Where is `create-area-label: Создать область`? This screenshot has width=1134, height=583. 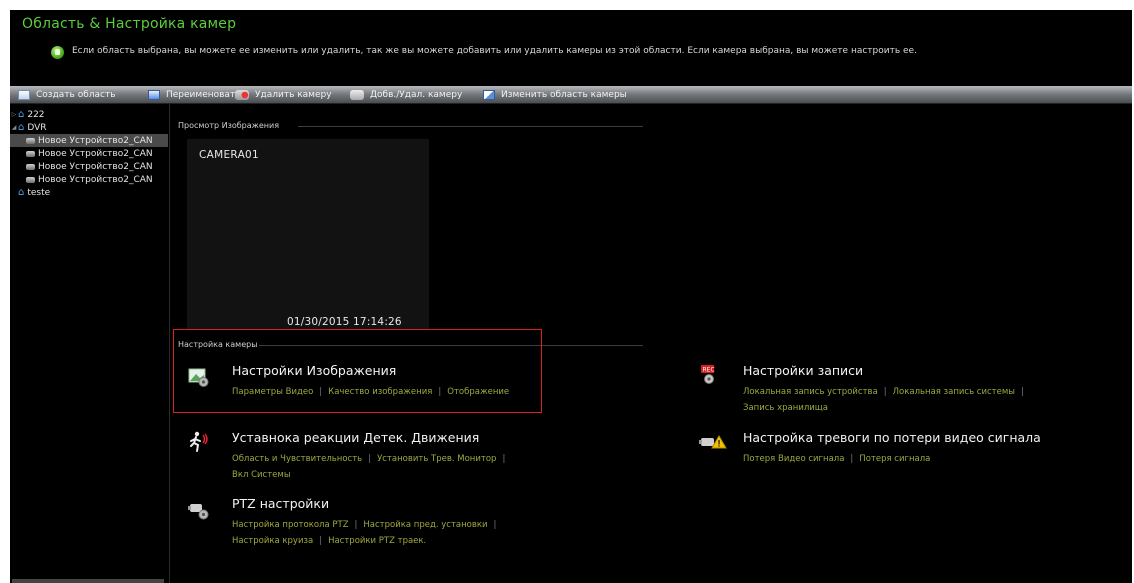 create-area-label: Создать область is located at coordinates (76, 94).